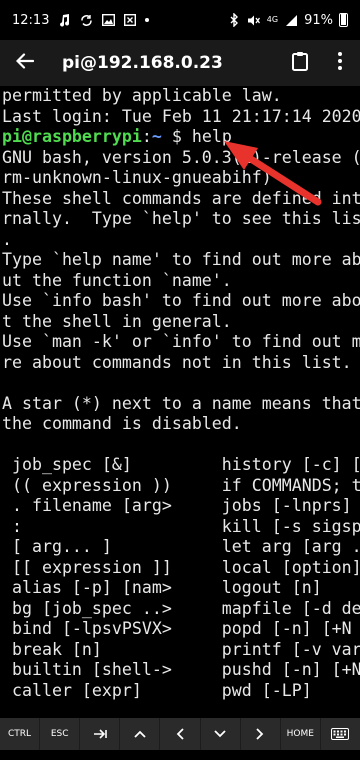 This screenshot has height=760, width=360. Describe the element at coordinates (31, 20) in the screenshot. I see `clock: 12:13` at that location.